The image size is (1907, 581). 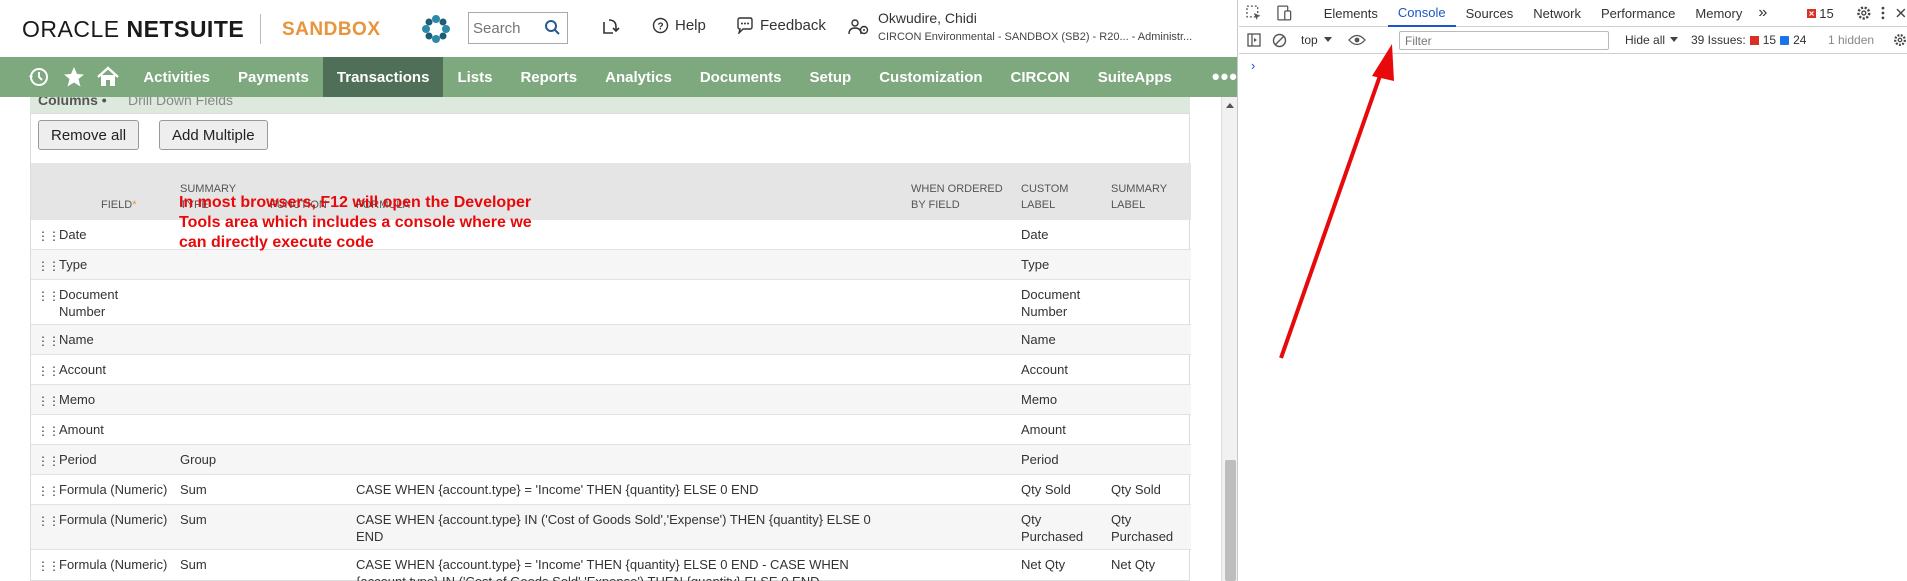 What do you see at coordinates (1864, 13) in the screenshot?
I see `settings-gear-icon` at bounding box center [1864, 13].